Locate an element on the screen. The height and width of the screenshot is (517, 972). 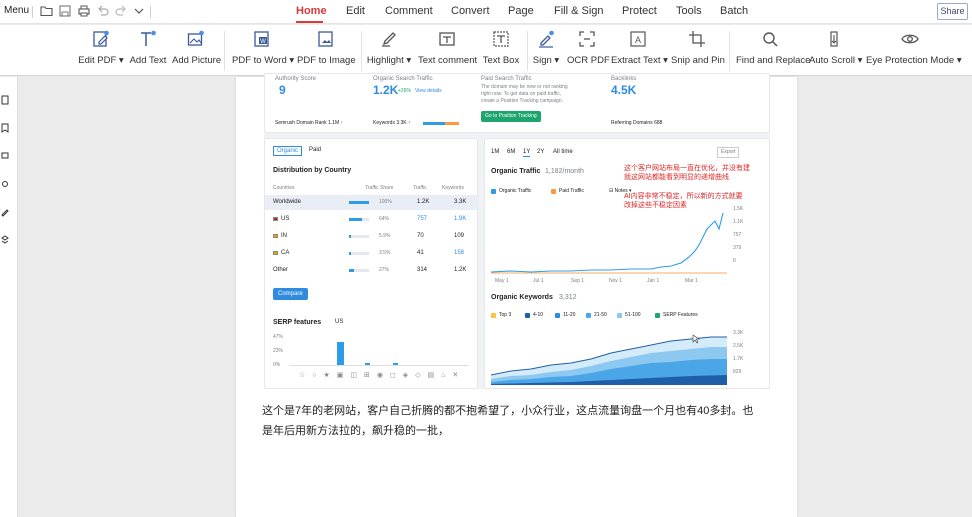
table-row: IN 5.9% 70 109 is located at coordinates (372, 239).